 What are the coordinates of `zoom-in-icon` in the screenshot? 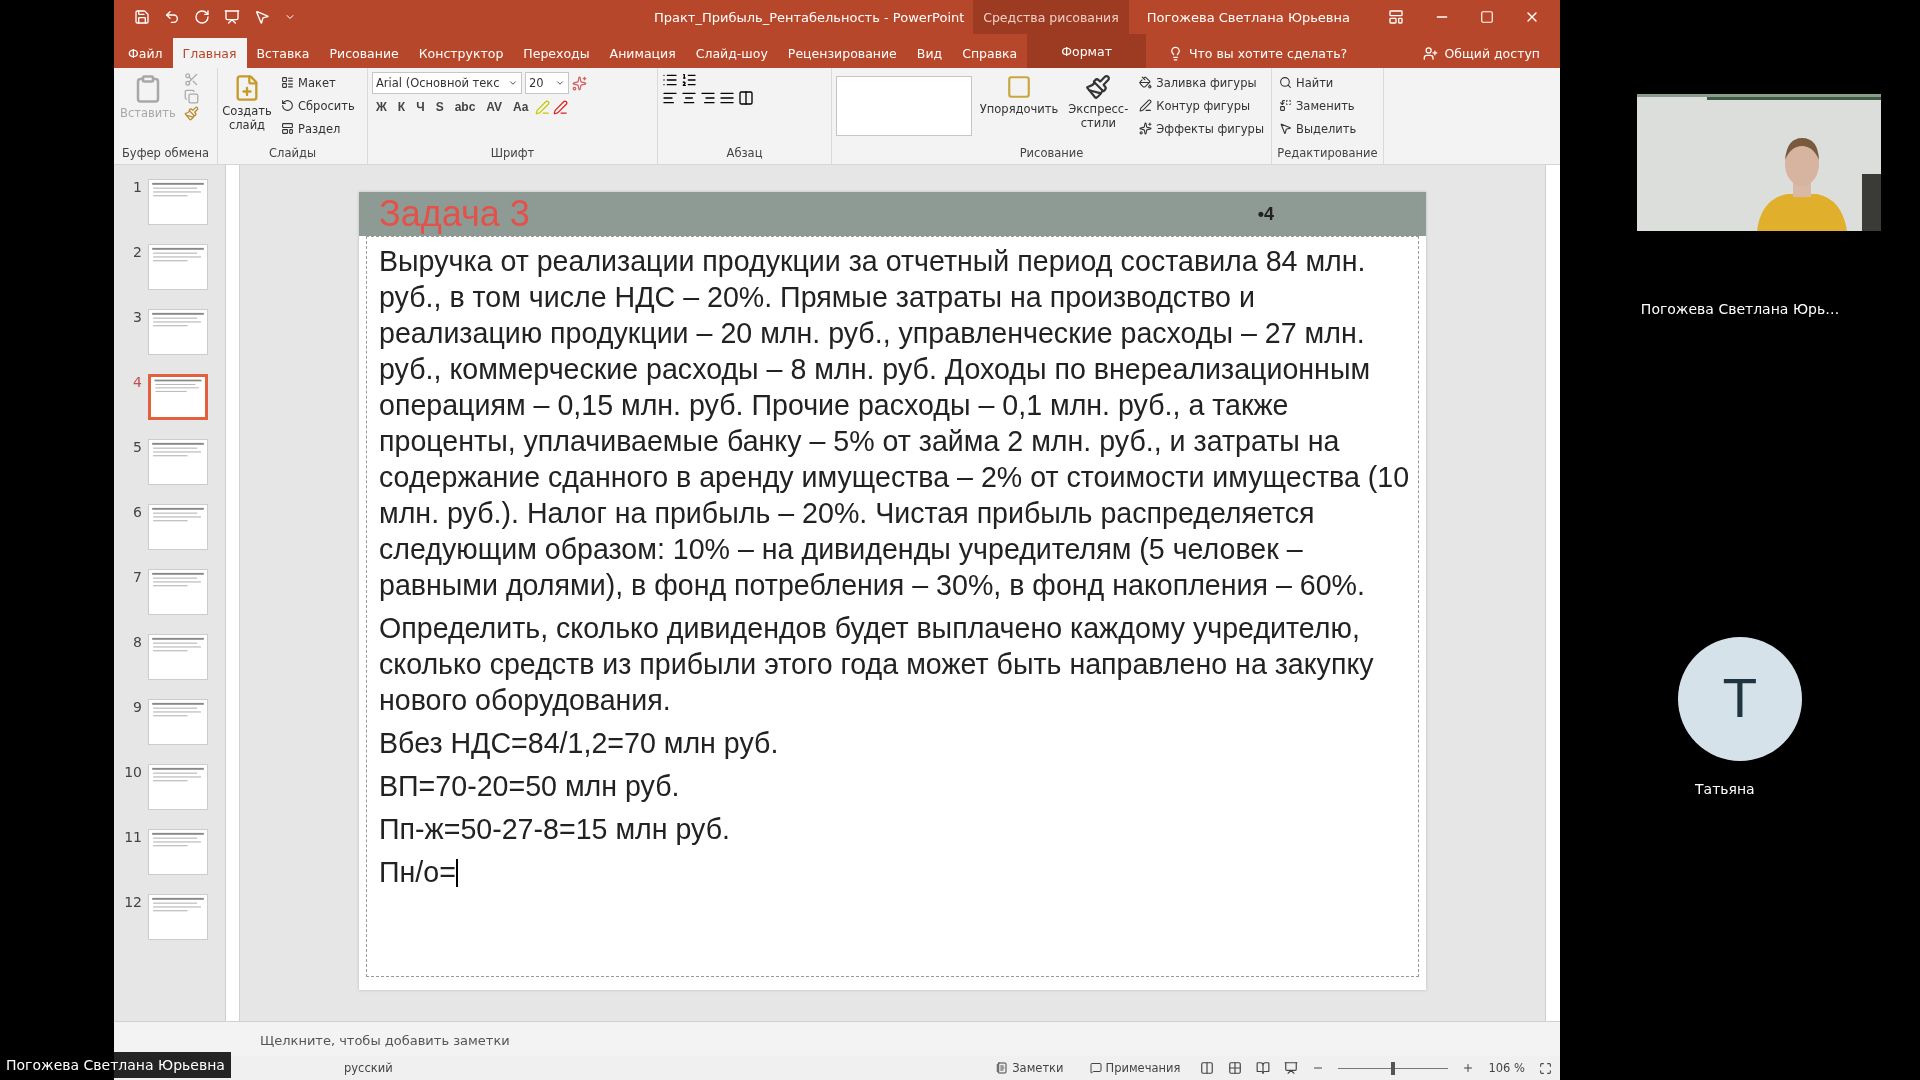 It's located at (1468, 1068).